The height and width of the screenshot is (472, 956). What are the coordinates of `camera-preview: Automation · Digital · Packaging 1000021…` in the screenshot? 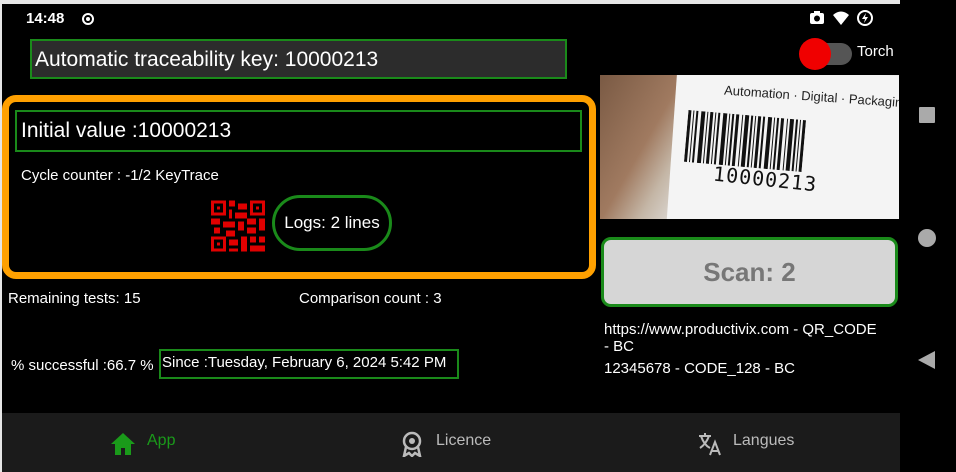 It's located at (749, 147).